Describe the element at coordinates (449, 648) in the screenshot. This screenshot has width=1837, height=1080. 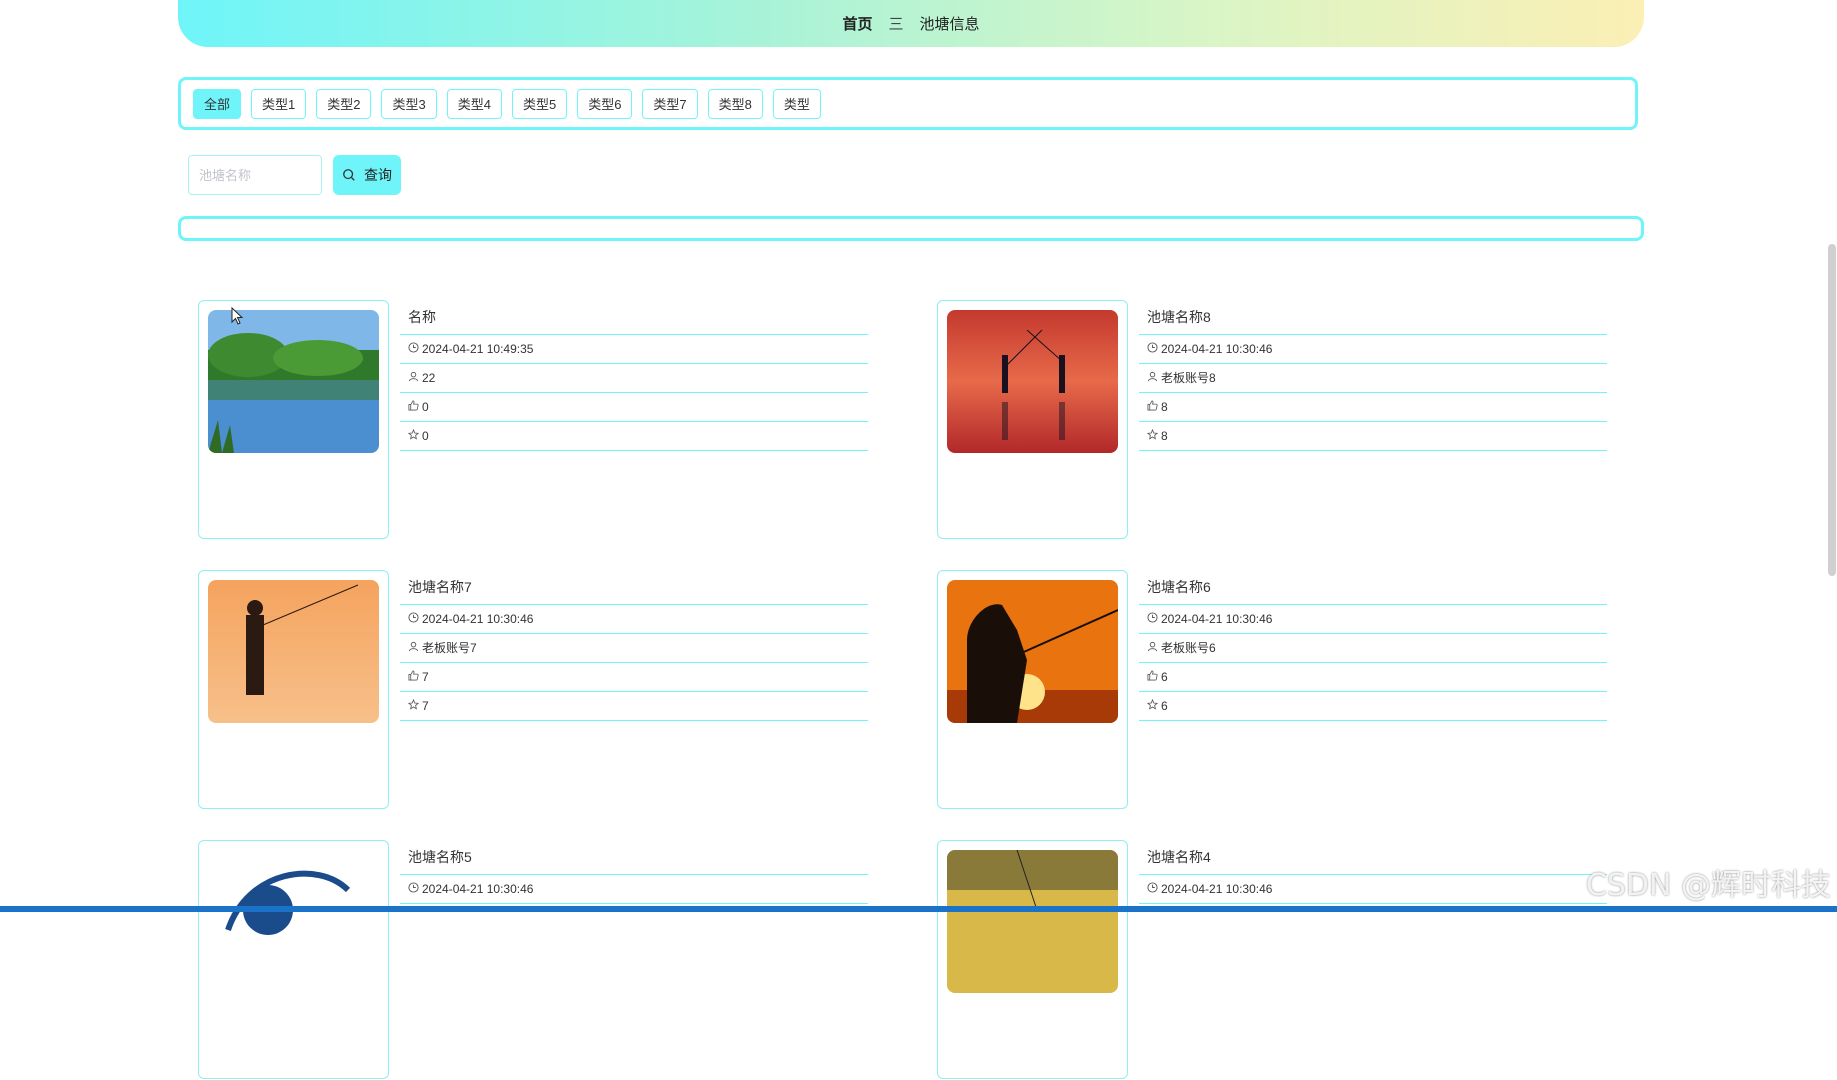
I see `card-user: 老板账号7` at that location.